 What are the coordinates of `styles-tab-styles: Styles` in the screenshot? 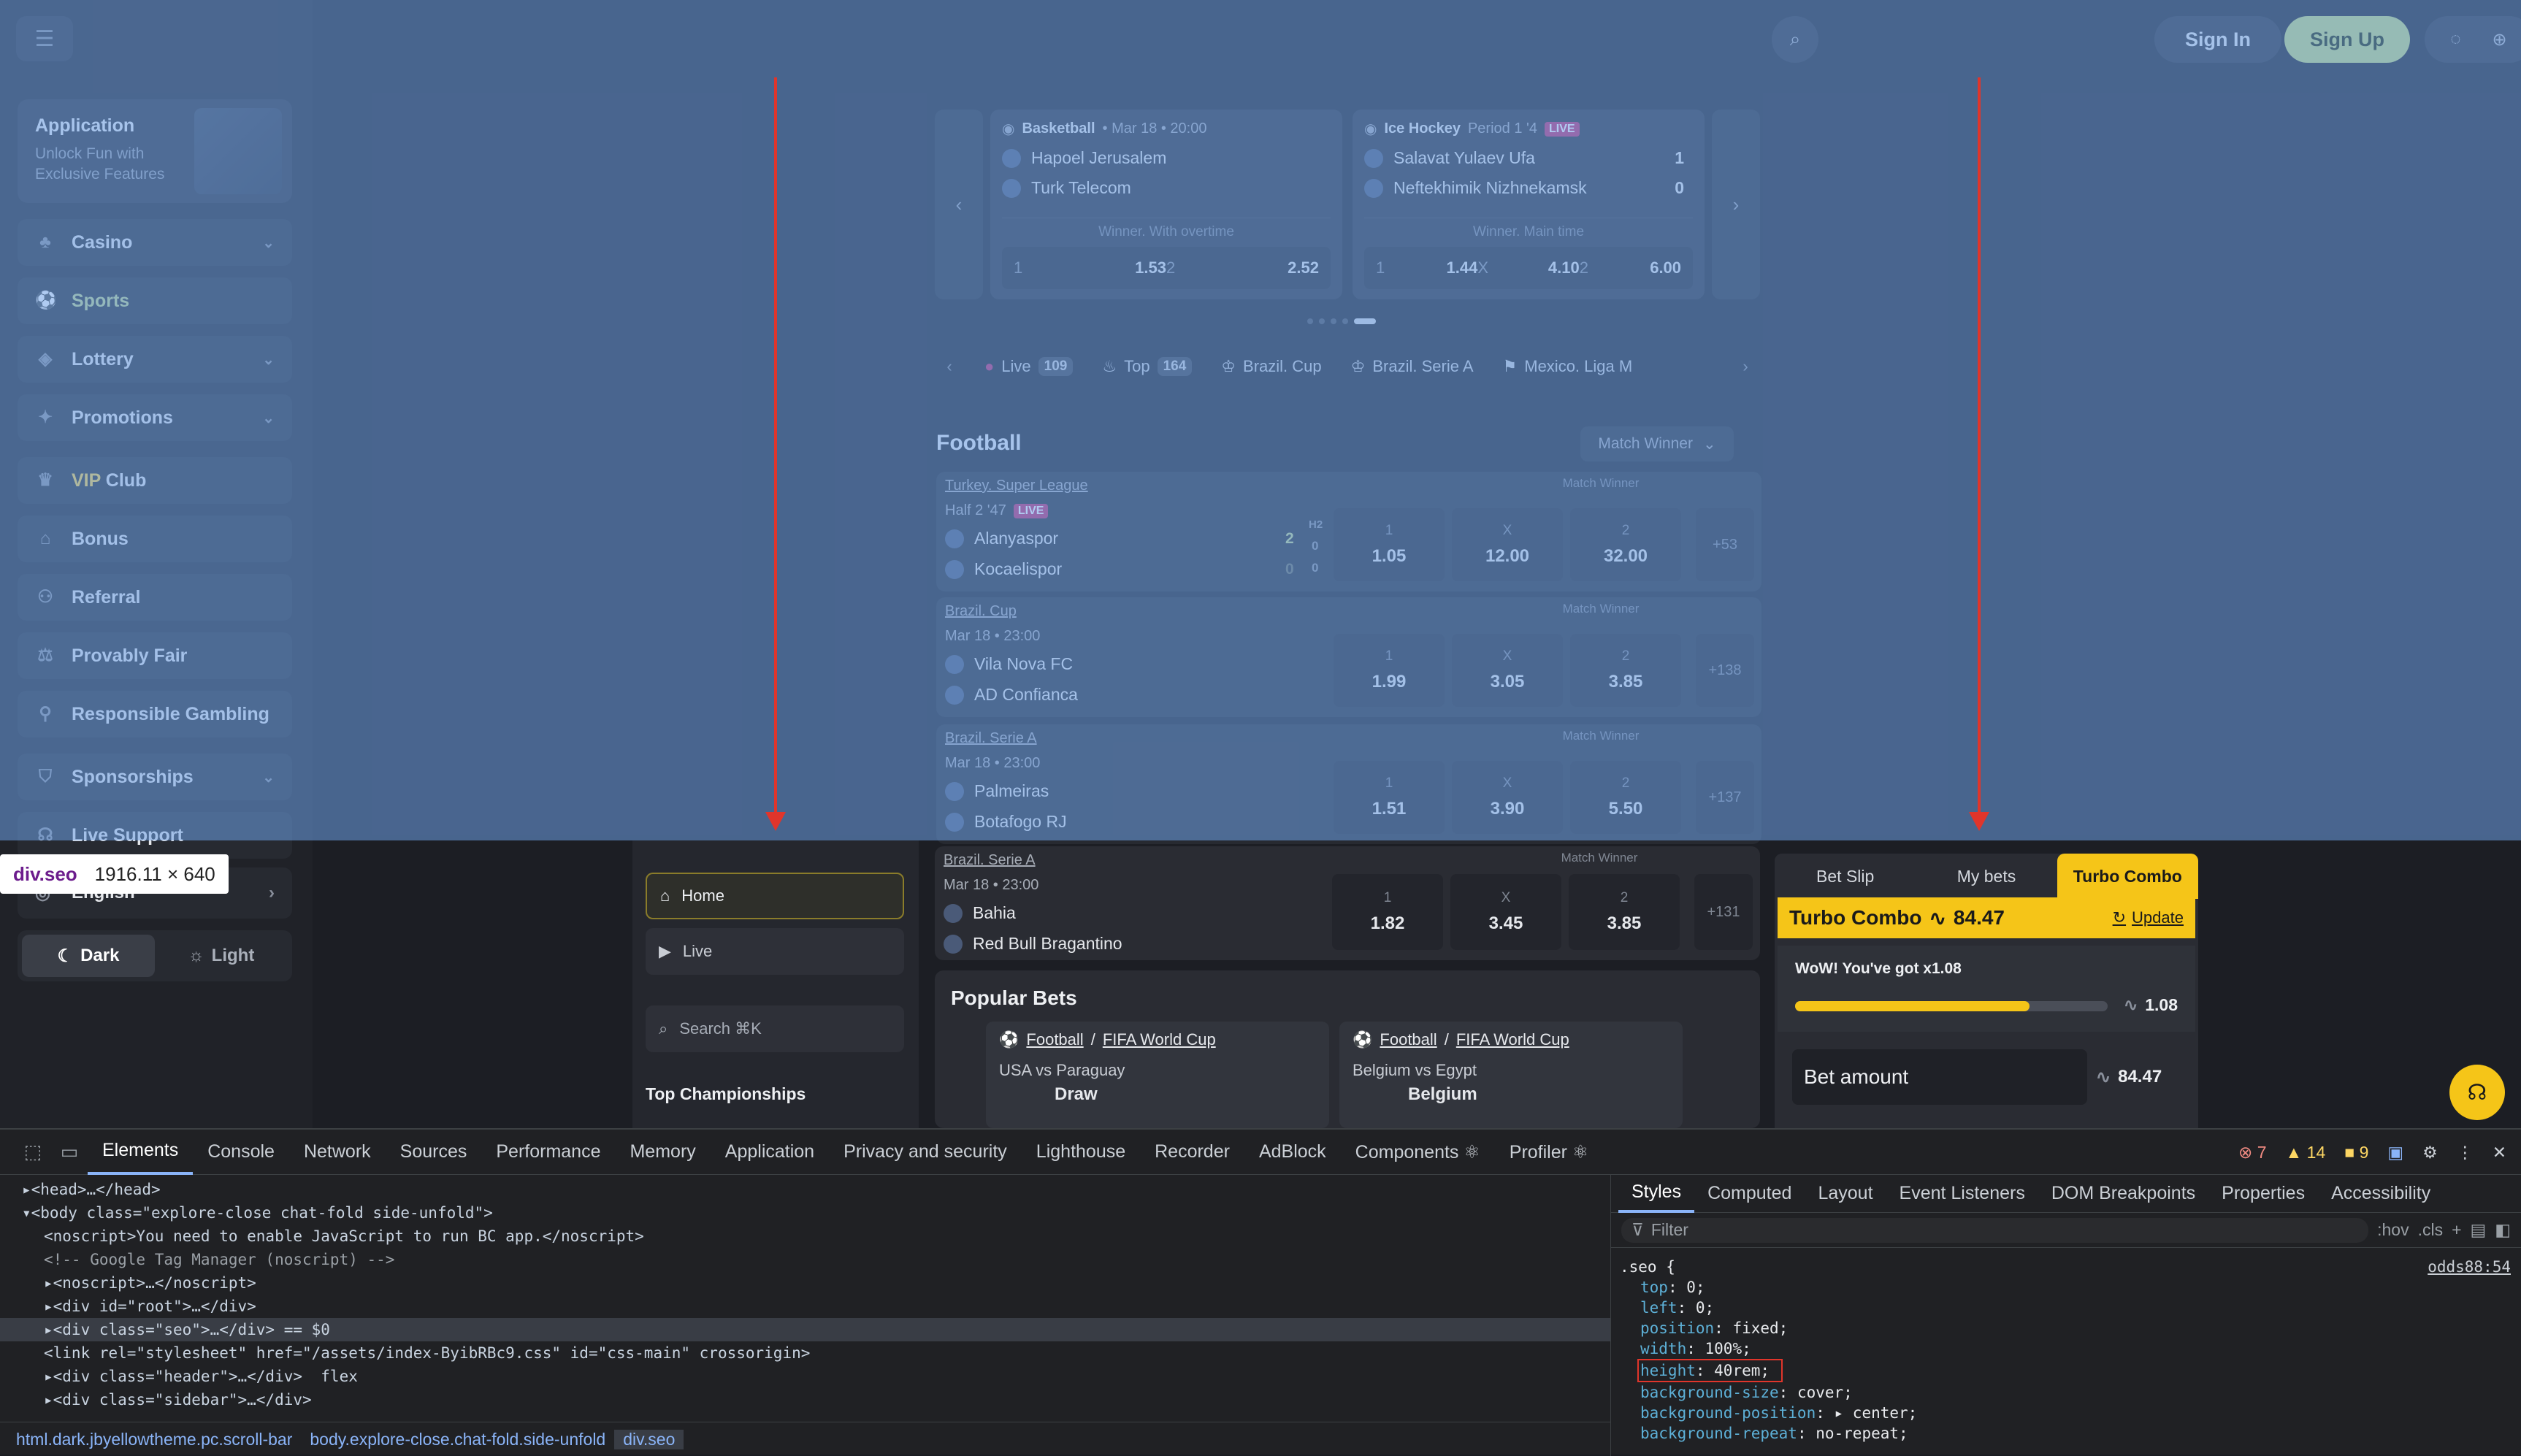 It's located at (1657, 1194).